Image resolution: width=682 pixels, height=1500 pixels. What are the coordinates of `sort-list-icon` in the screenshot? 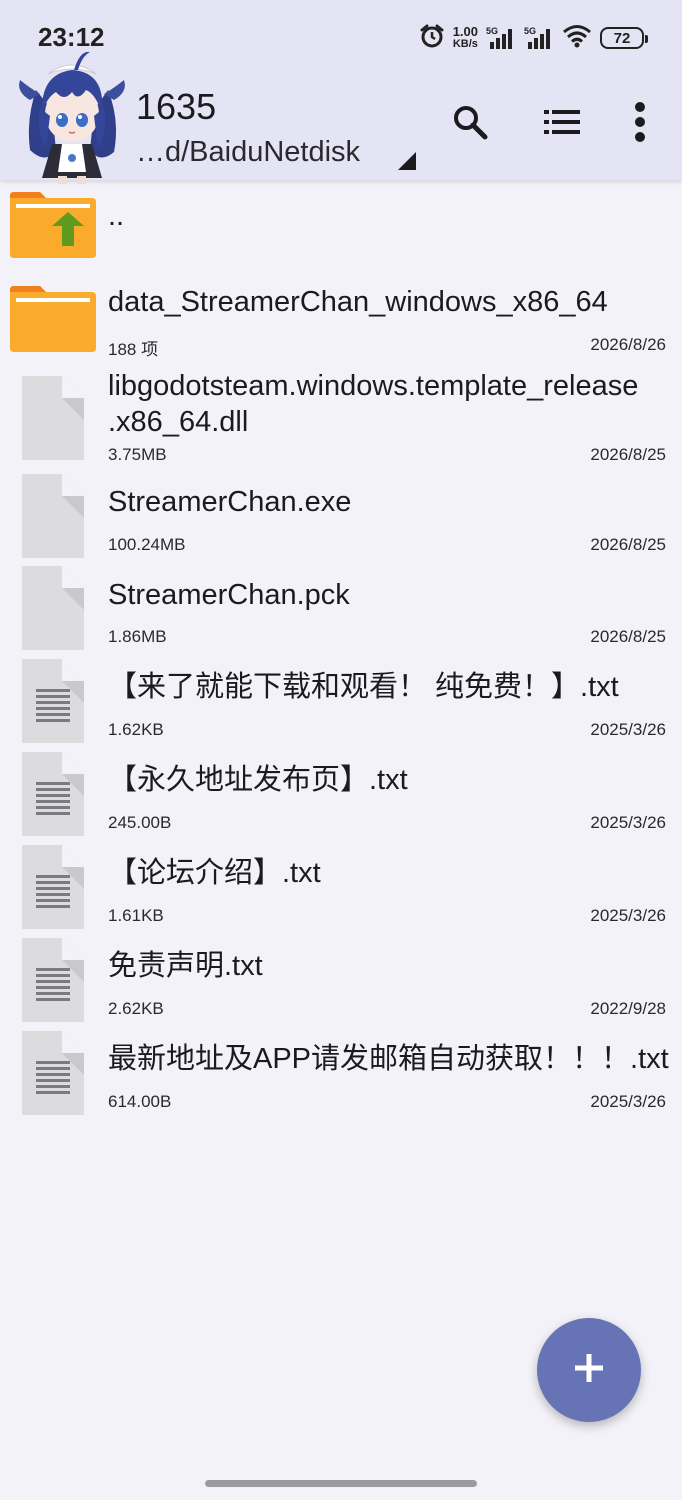 It's located at (562, 124).